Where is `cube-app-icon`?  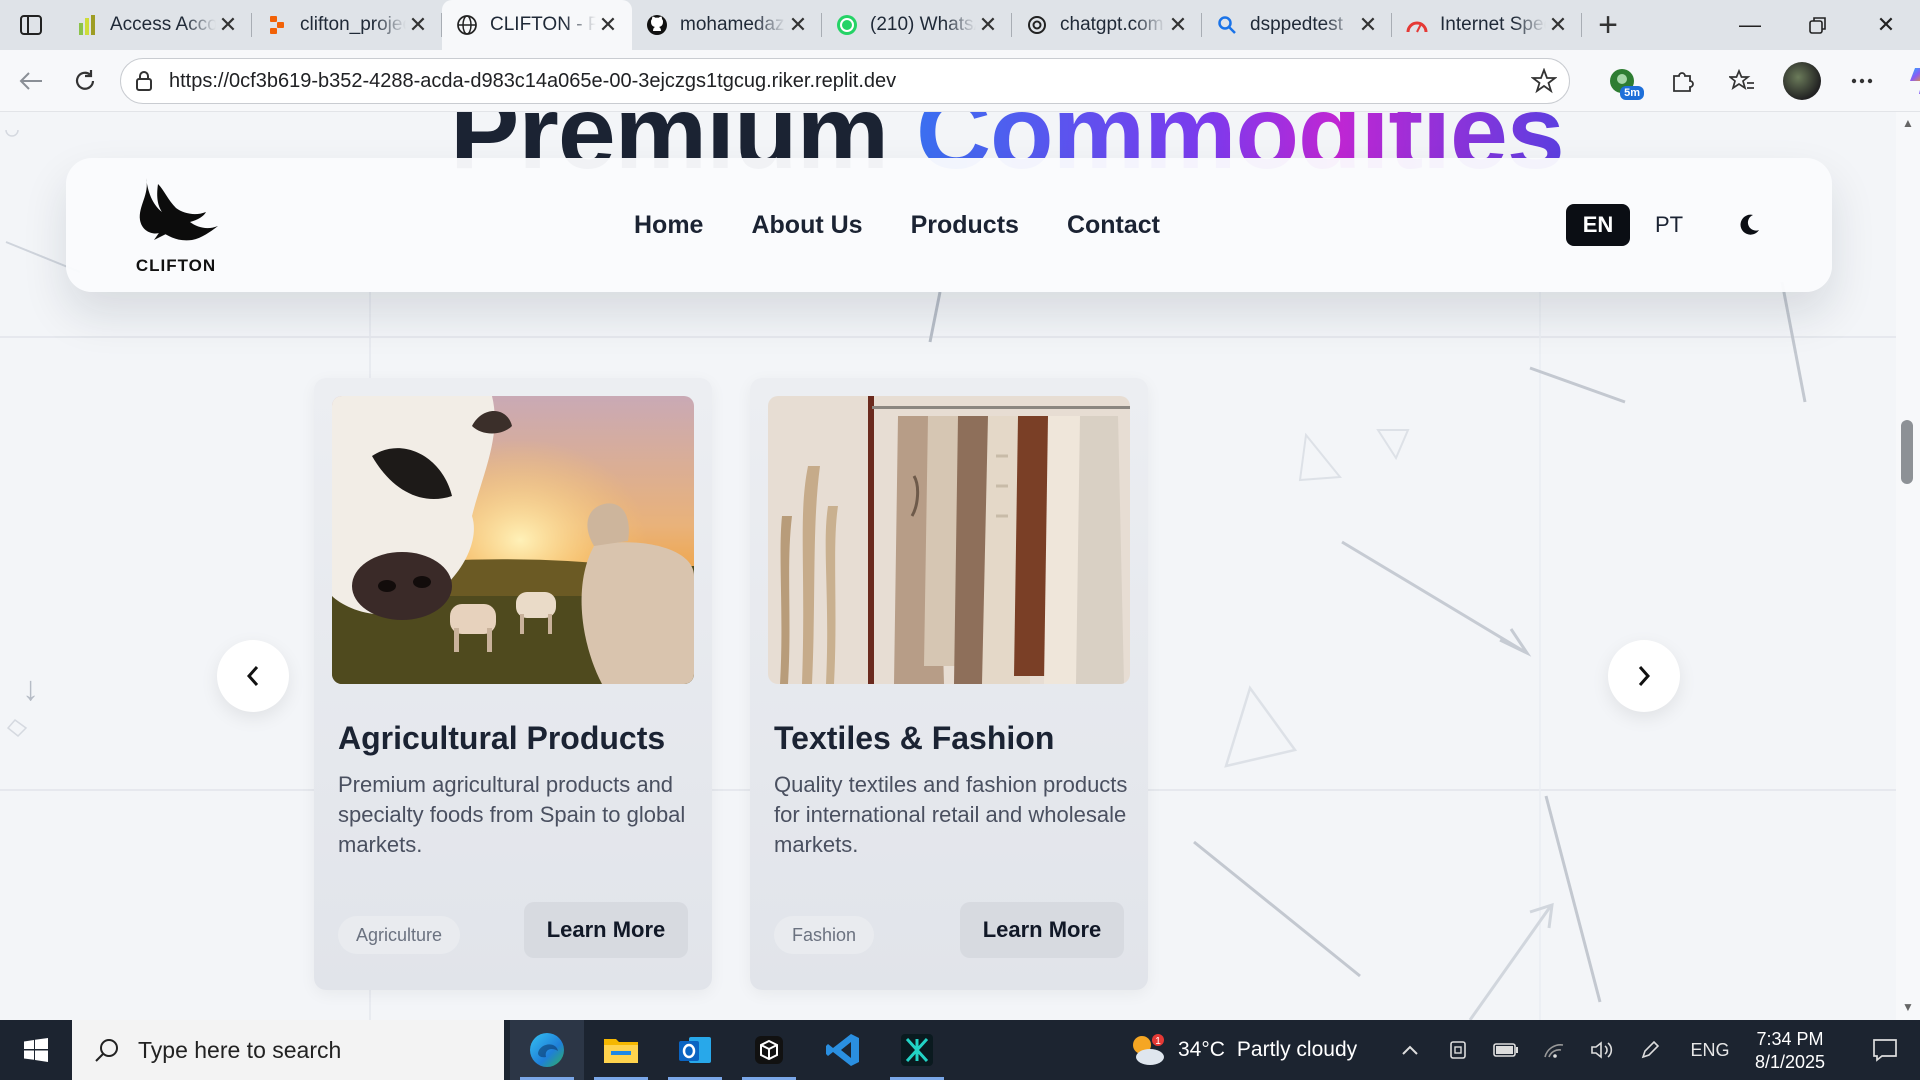
cube-app-icon is located at coordinates (769, 1050).